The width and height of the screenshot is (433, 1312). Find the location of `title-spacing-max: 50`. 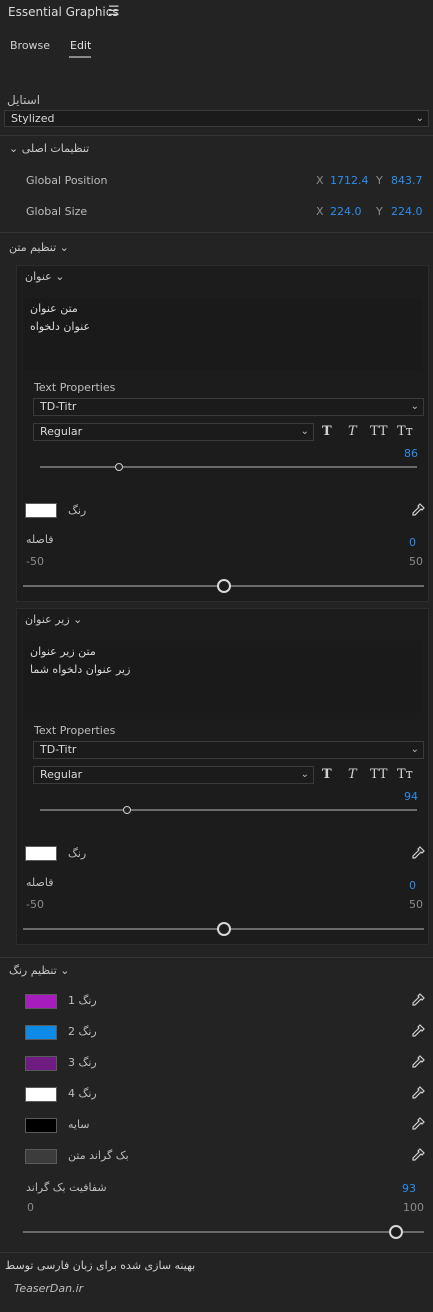

title-spacing-max: 50 is located at coordinates (416, 561).